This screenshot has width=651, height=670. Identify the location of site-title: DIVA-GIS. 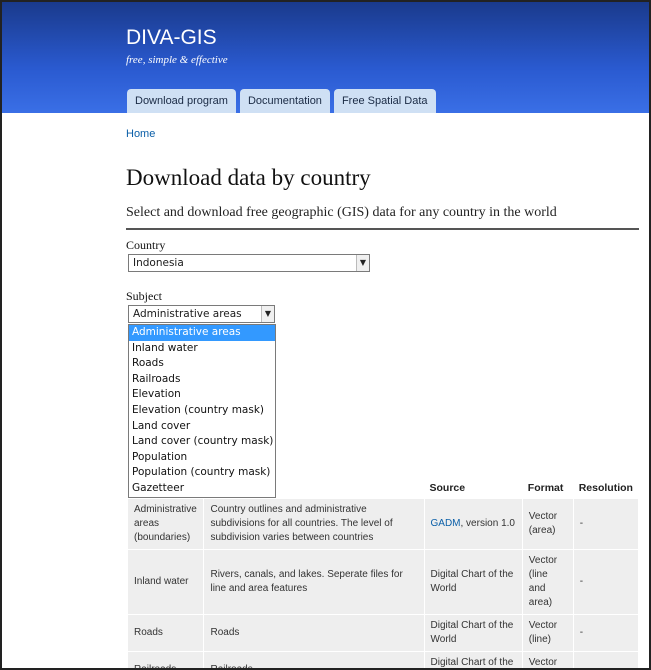
(171, 38).